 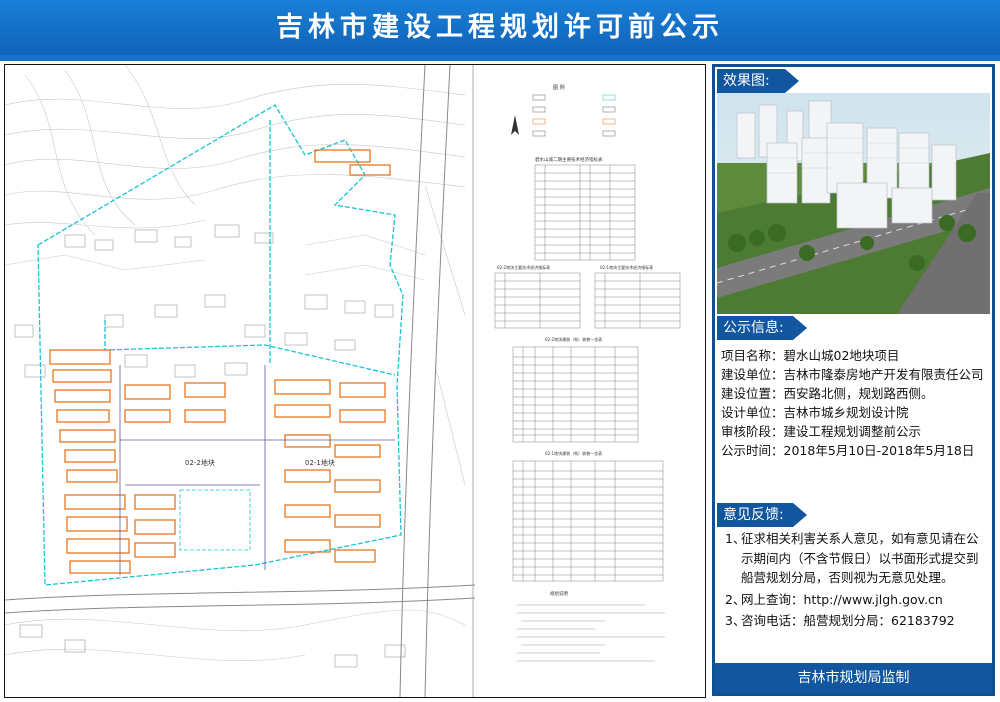 I want to click on info-row-publicity-period: 公示时间： 2018年5月10日-2018年5月18日, so click(x=848, y=450).